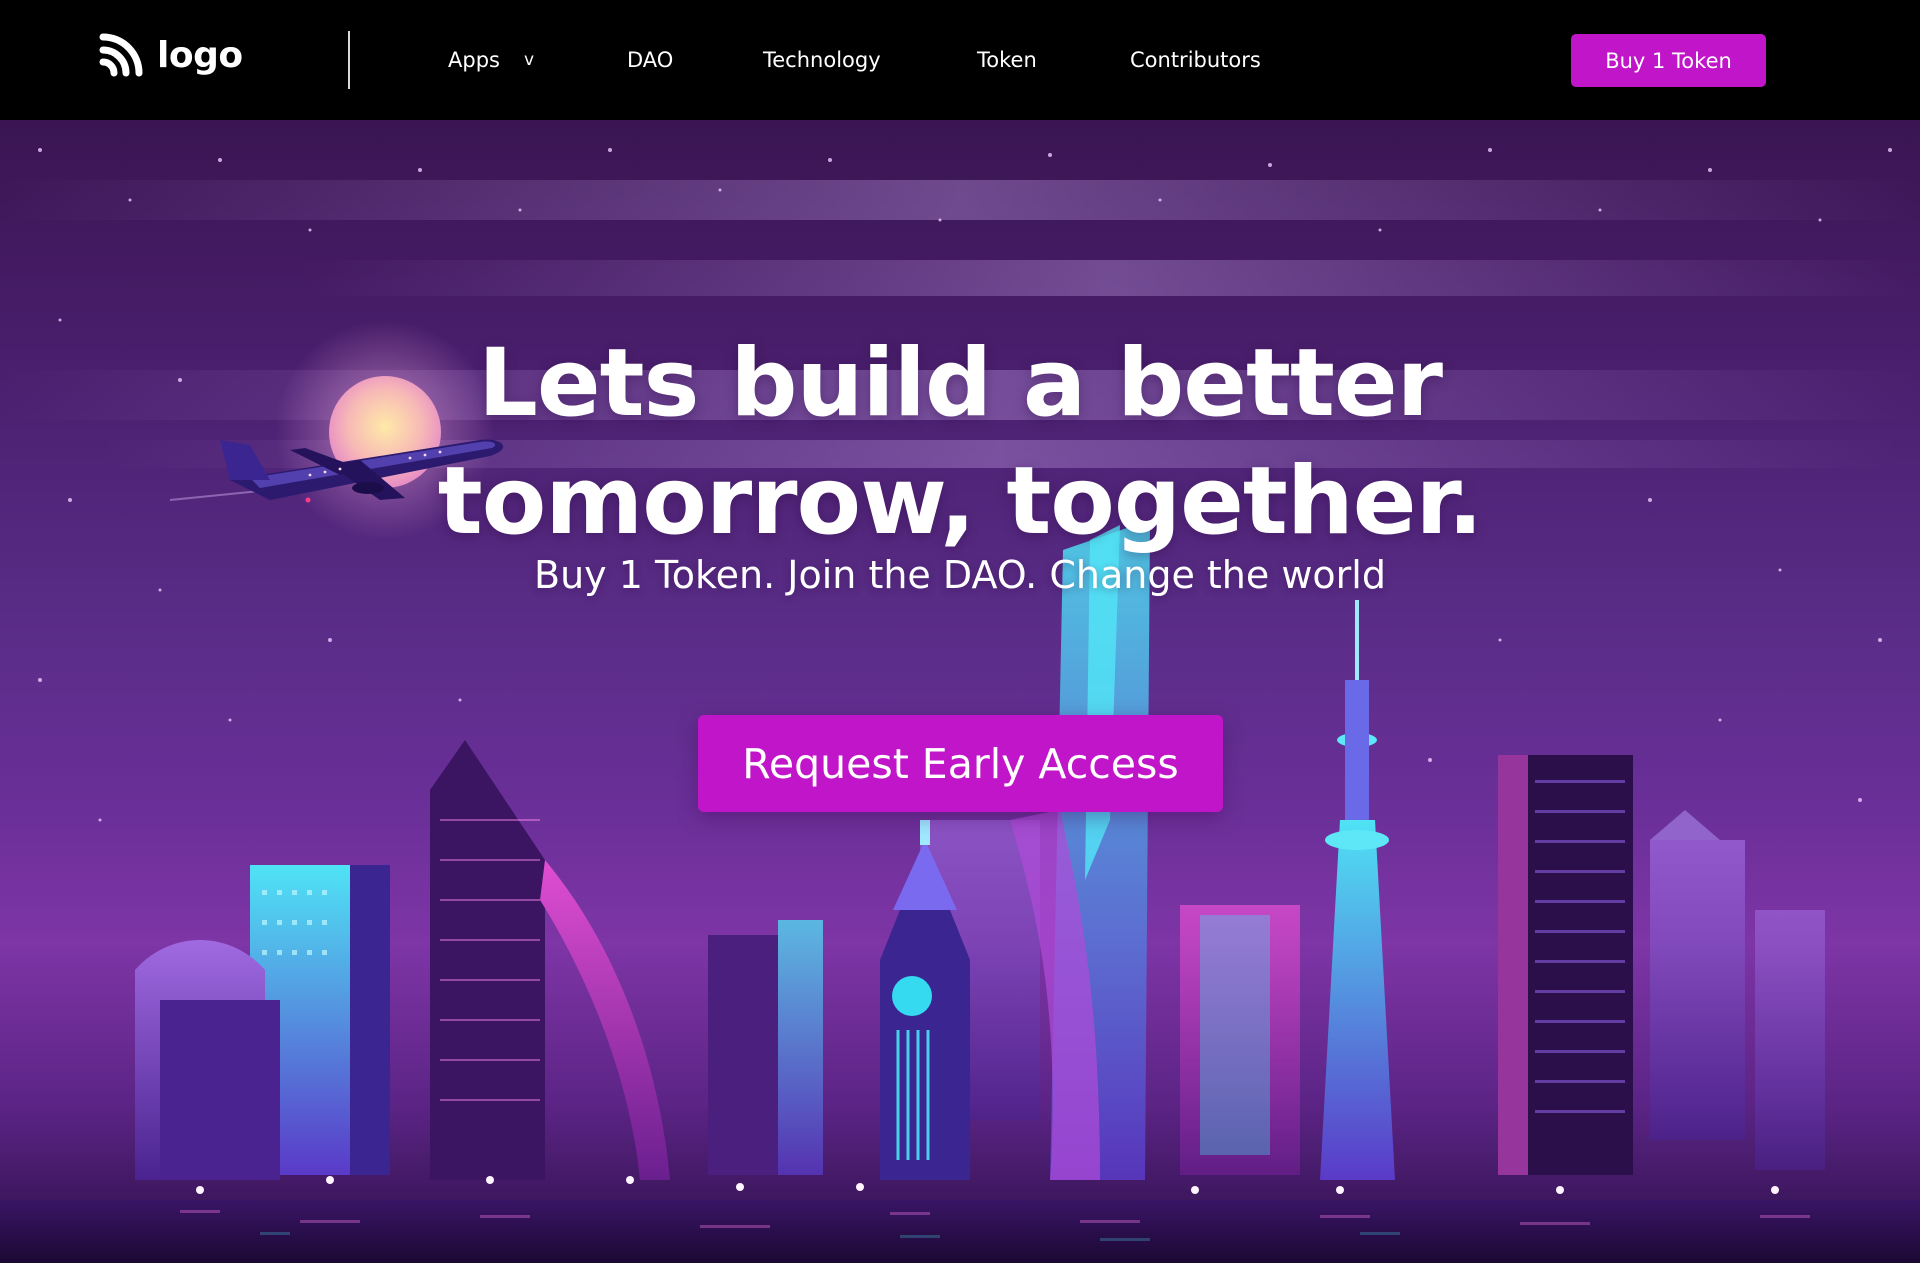 Image resolution: width=1920 pixels, height=1263 pixels. Describe the element at coordinates (1668, 60) in the screenshot. I see `buy-token-button: Buy 1 Token` at that location.